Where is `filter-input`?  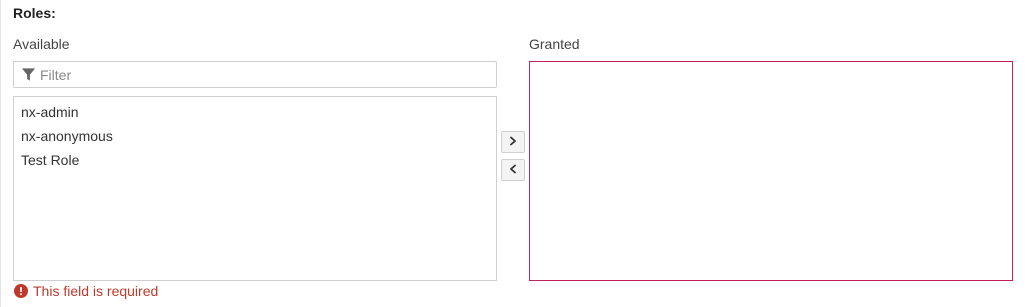 filter-input is located at coordinates (255, 74).